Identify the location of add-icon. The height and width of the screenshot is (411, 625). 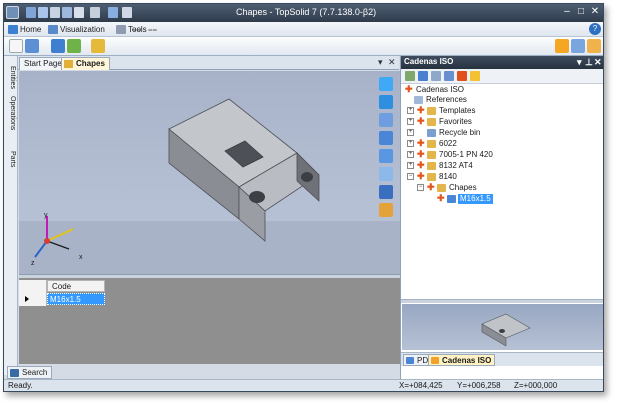
(410, 76).